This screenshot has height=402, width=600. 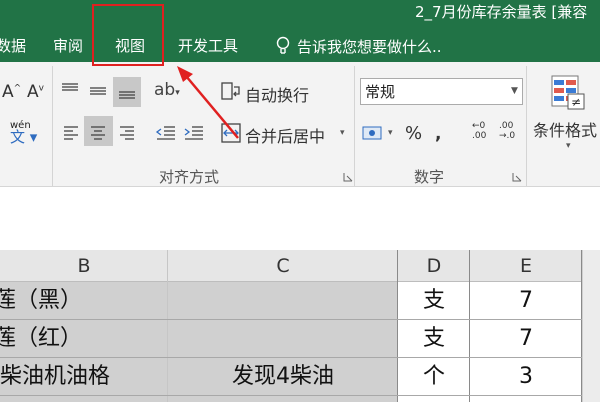 What do you see at coordinates (526, 377) in the screenshot?
I see `cell-e-row3: 3` at bounding box center [526, 377].